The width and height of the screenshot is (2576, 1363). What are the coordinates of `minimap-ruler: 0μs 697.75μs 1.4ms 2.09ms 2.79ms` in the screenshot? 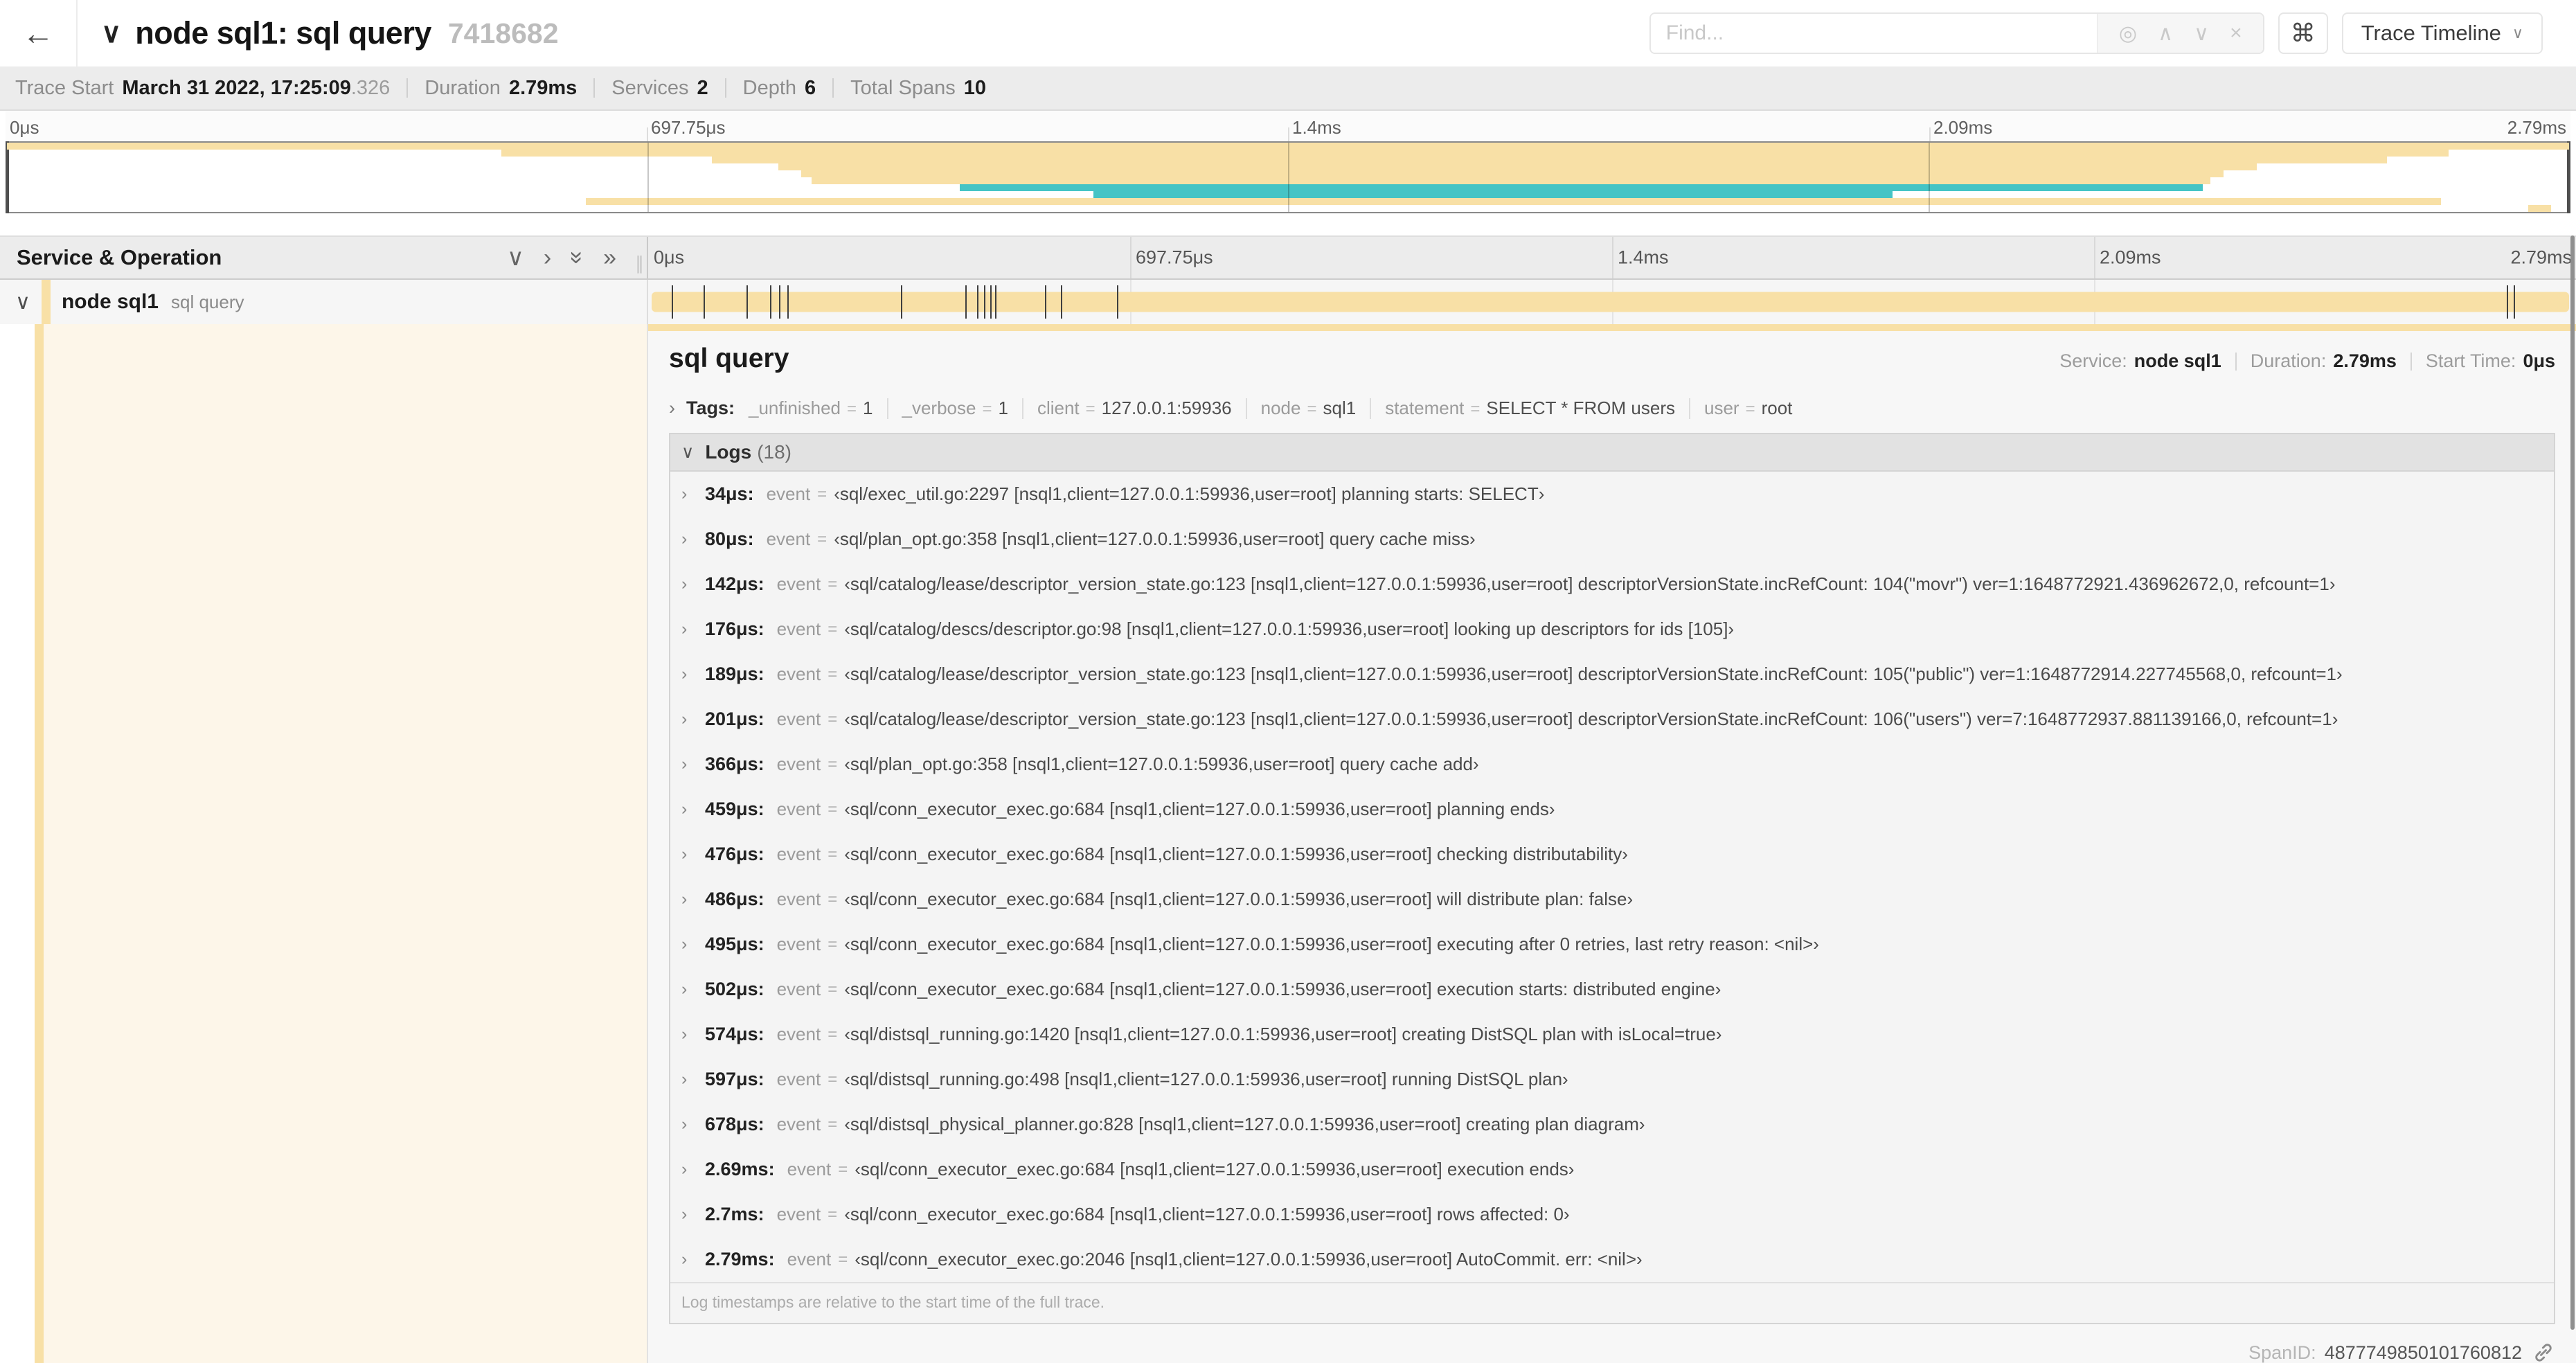 It's located at (1288, 126).